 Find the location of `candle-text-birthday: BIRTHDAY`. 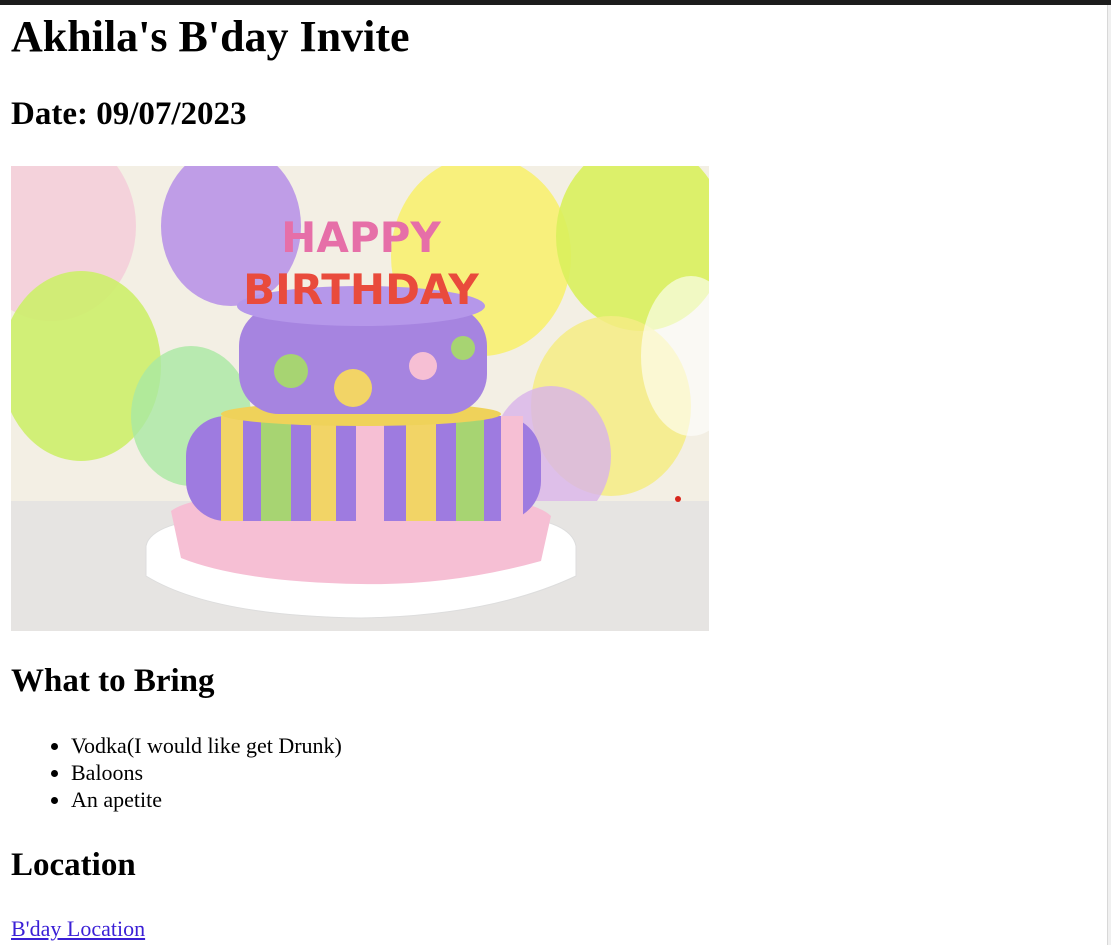

candle-text-birthday: BIRTHDAY is located at coordinates (361, 289).